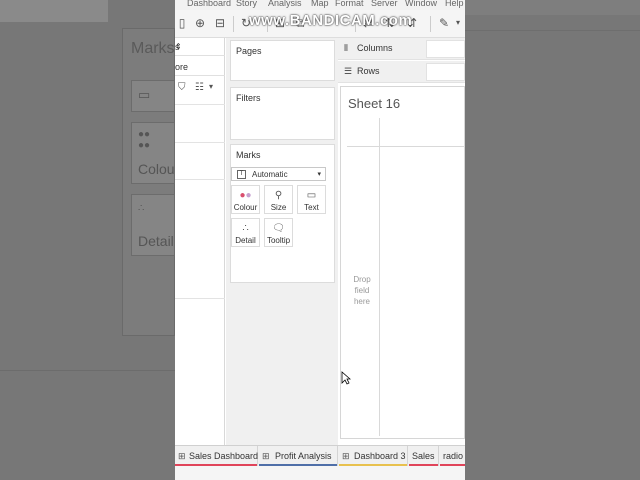  What do you see at coordinates (246, 4) in the screenshot?
I see `menu-item-story: Story` at bounding box center [246, 4].